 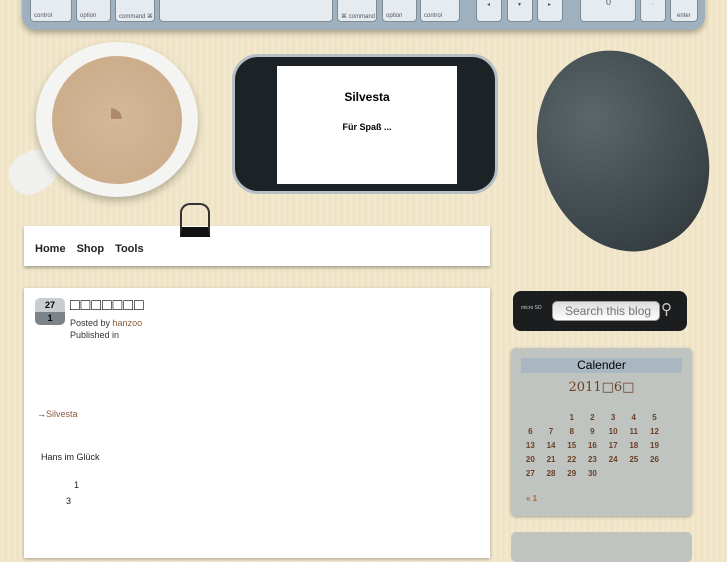 I want to click on calendar-week: 1 2 3 4 5, so click(x=592, y=417).